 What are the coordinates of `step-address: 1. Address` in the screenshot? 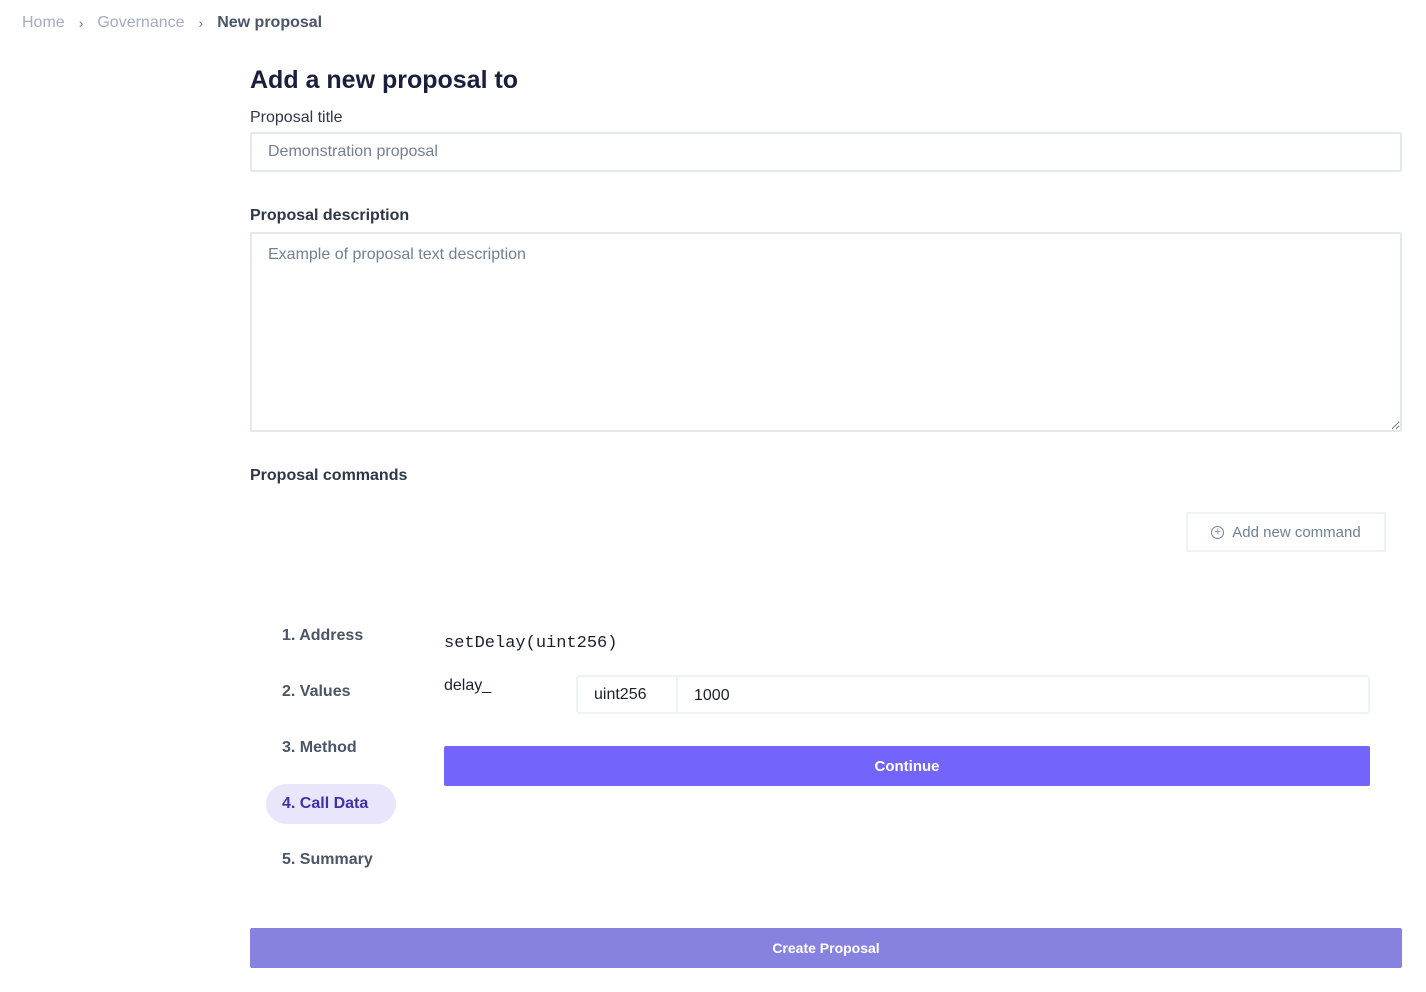 It's located at (331, 636).